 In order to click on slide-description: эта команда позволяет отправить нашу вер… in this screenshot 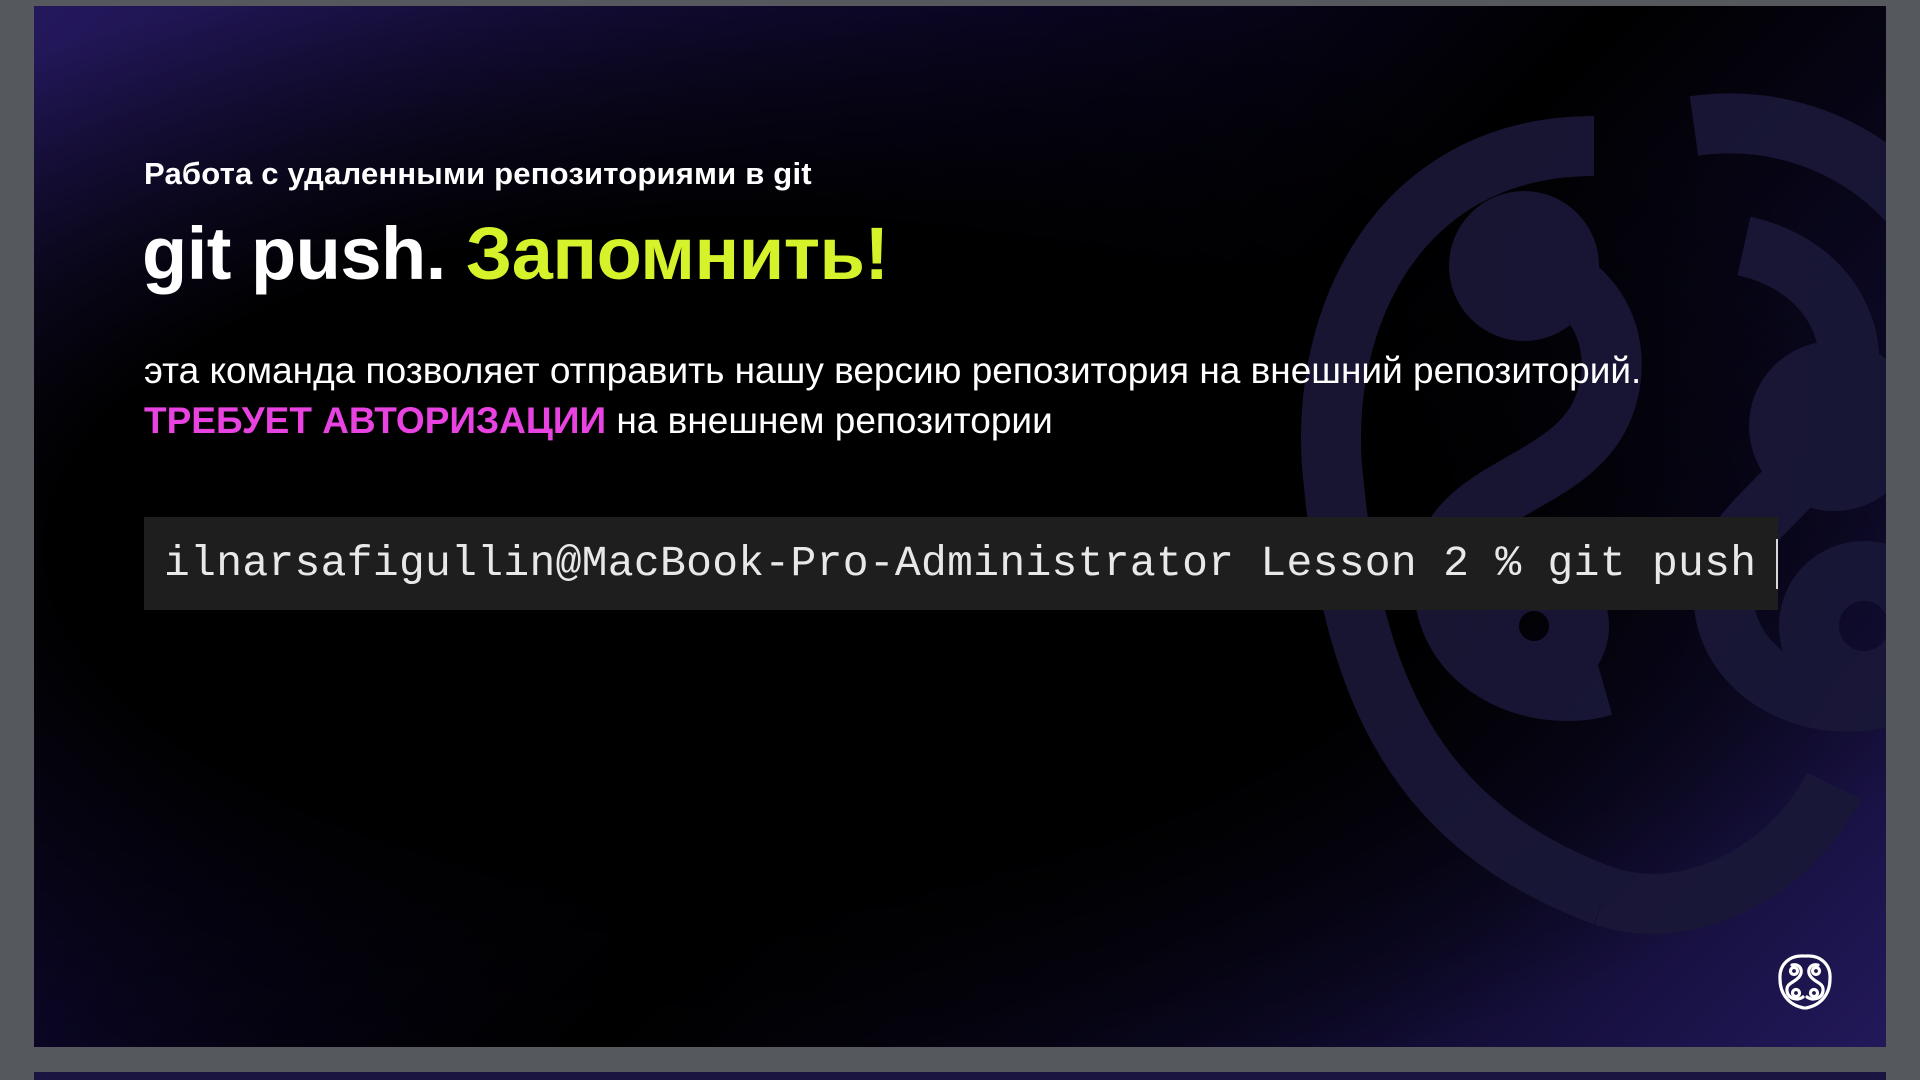, I will do `click(924, 396)`.